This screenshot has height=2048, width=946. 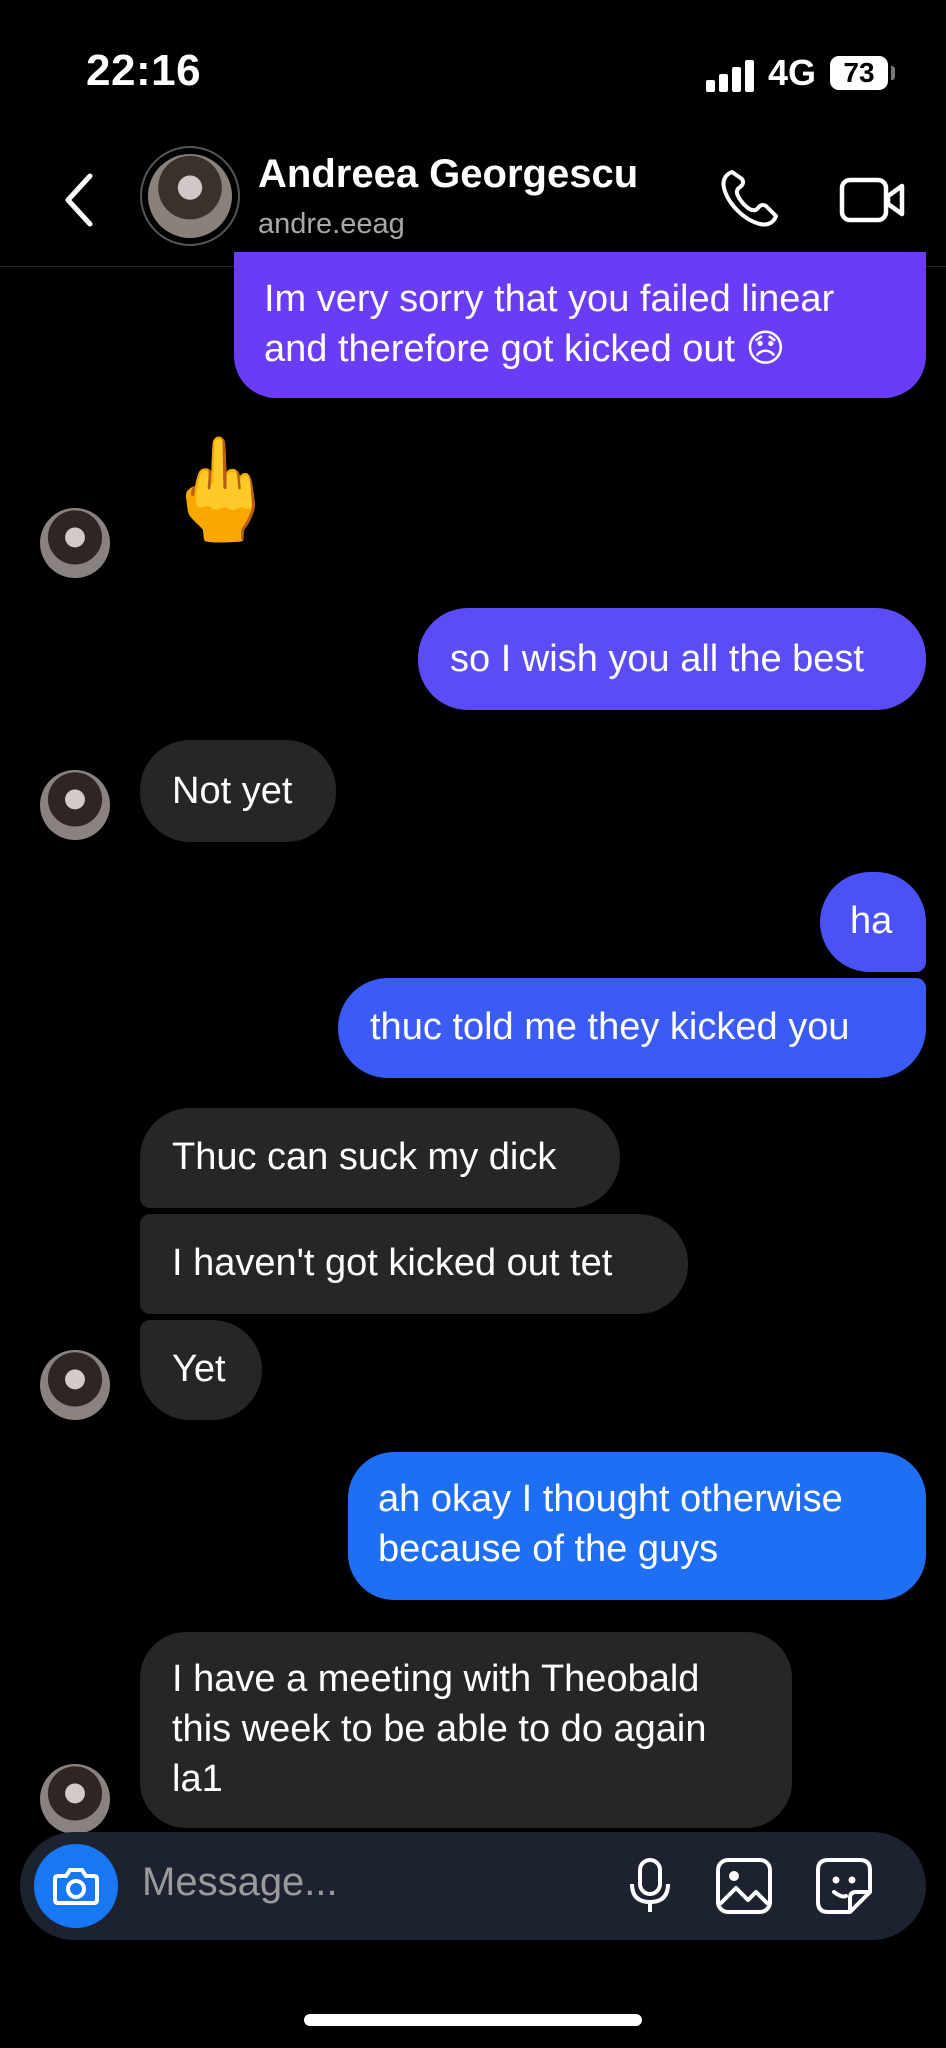 What do you see at coordinates (448, 174) in the screenshot?
I see `contact-name: Andreea Georgescu` at bounding box center [448, 174].